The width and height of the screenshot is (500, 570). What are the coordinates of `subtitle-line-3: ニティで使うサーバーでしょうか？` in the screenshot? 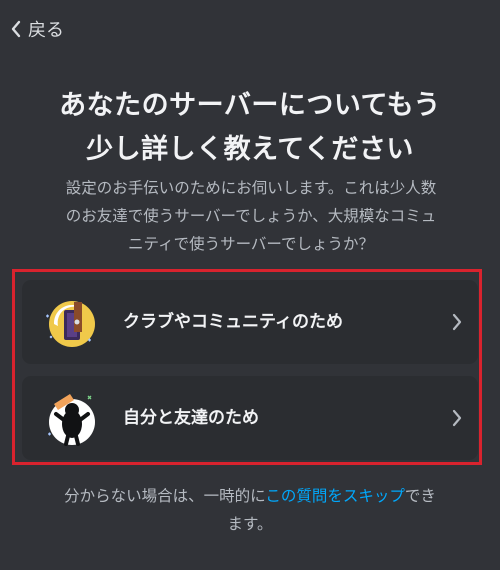 It's located at (251, 244).